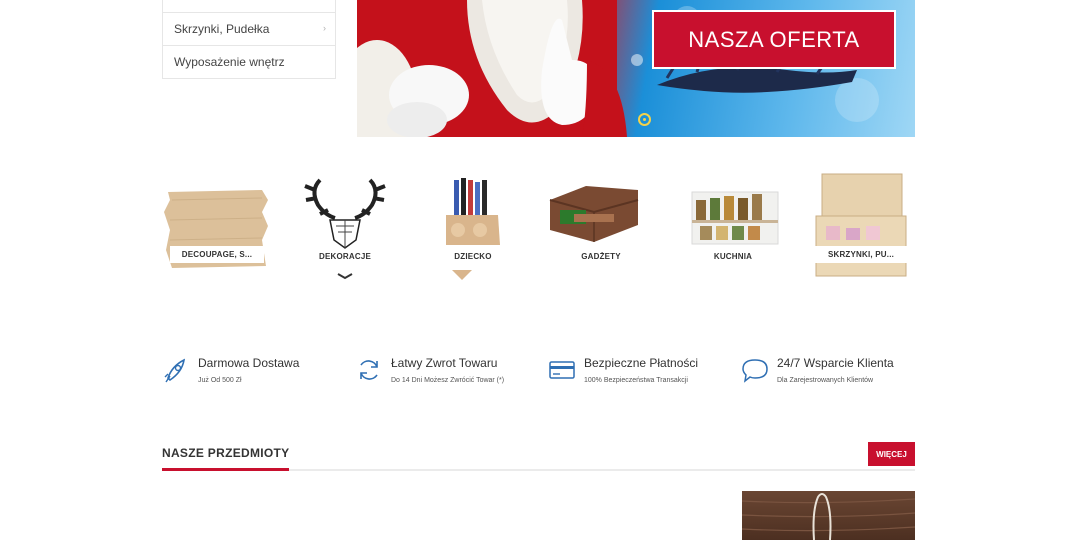 This screenshot has height=540, width=1080. What do you see at coordinates (636, 380) in the screenshot?
I see `feature-subtitle: 100% Bezpieczeństwa Transakcji` at bounding box center [636, 380].